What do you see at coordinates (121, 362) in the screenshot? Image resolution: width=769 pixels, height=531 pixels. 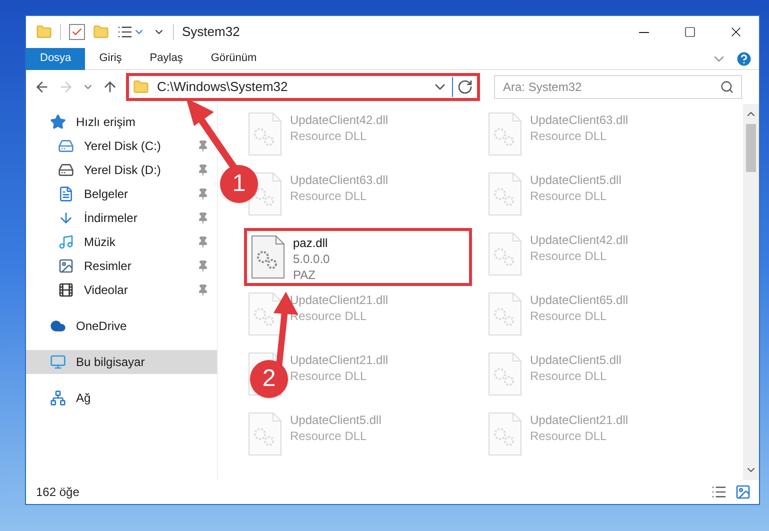 I see `sidebar-item: Bu bilgisayar` at bounding box center [121, 362].